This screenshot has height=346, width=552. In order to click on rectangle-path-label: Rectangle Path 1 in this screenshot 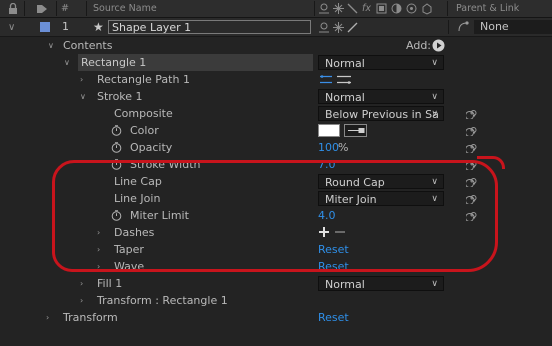, I will do `click(143, 79)`.